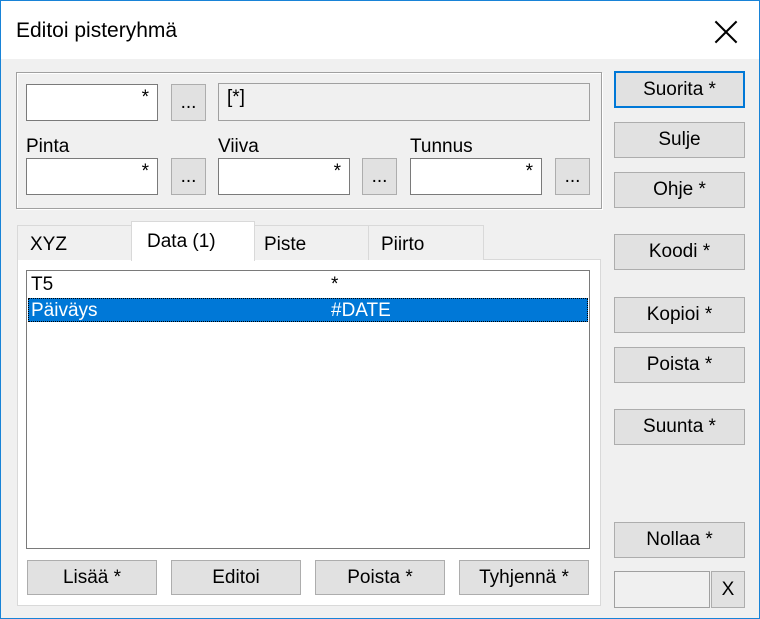 Image resolution: width=760 pixels, height=619 pixels. What do you see at coordinates (380, 577) in the screenshot?
I see `delete-row-button: Poista *` at bounding box center [380, 577].